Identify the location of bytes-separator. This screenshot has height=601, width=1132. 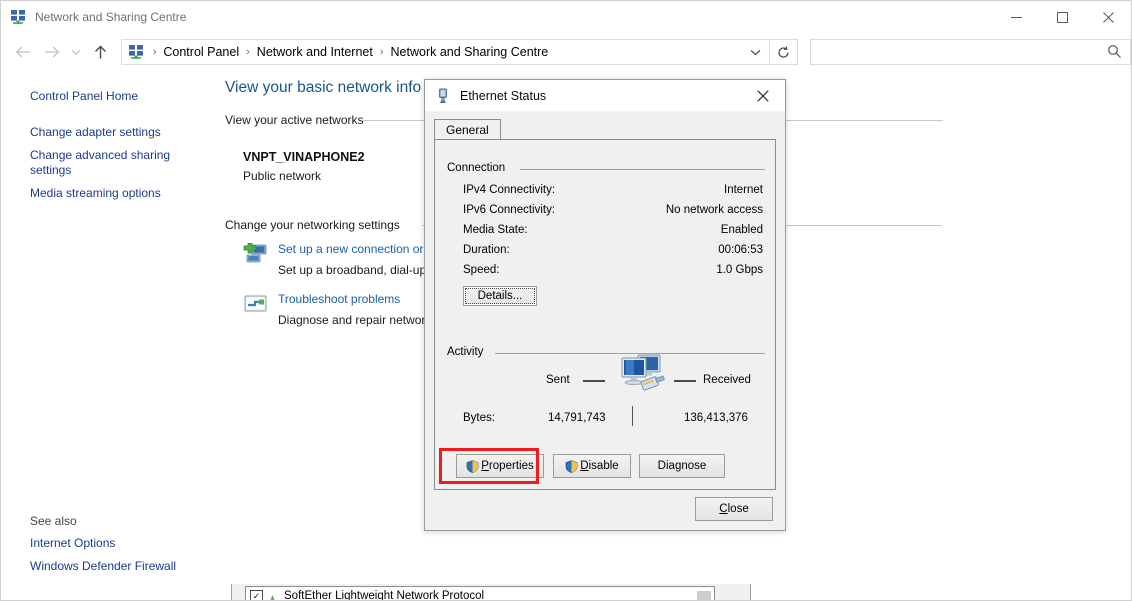
(632, 416).